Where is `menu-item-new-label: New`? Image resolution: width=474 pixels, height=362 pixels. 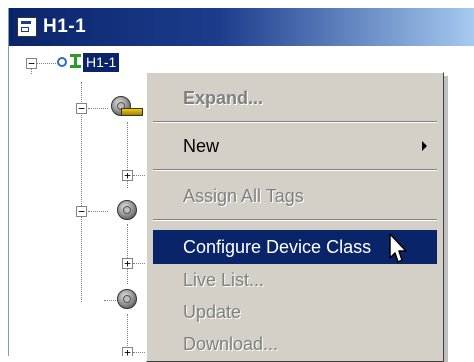
menu-item-new-label: New is located at coordinates (201, 146).